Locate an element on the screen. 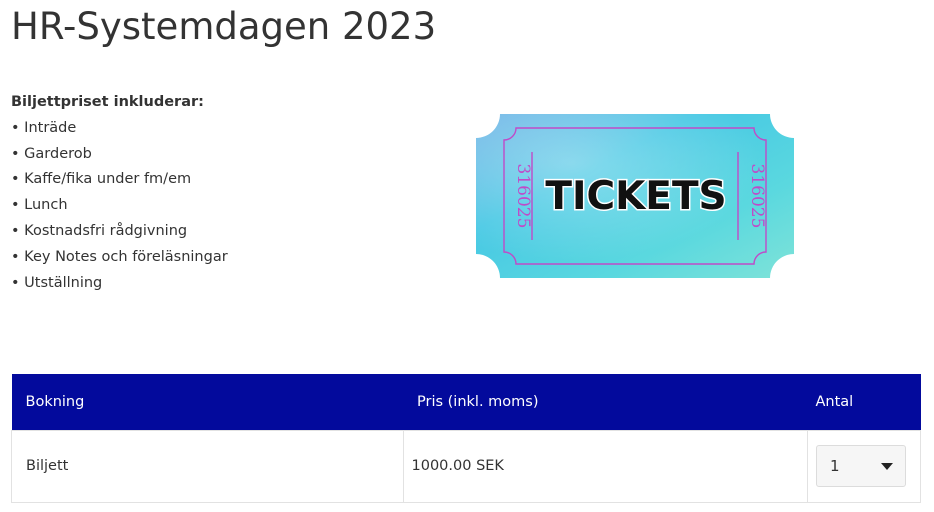 The height and width of the screenshot is (512, 934). quantity-value: 1 is located at coordinates (834, 466).